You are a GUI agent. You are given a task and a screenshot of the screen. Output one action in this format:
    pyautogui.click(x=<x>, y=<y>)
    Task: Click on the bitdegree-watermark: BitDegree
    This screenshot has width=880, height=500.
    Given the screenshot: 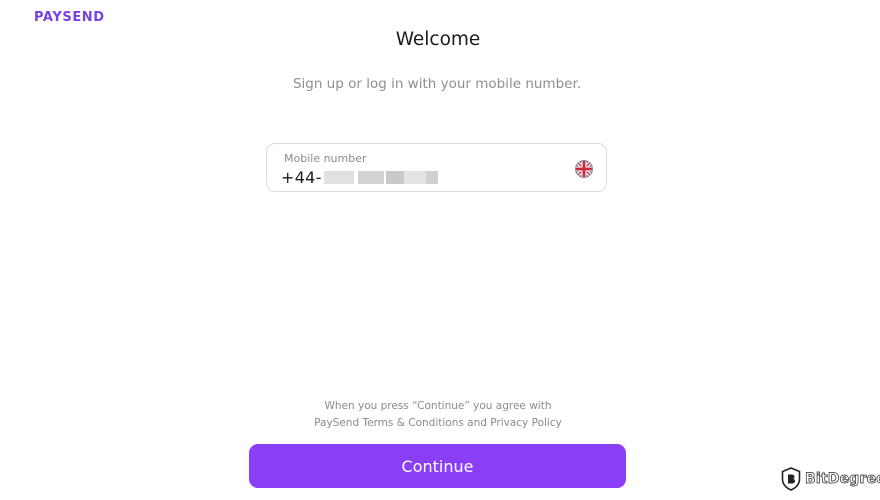 What is the action you would take?
    pyautogui.click(x=830, y=479)
    